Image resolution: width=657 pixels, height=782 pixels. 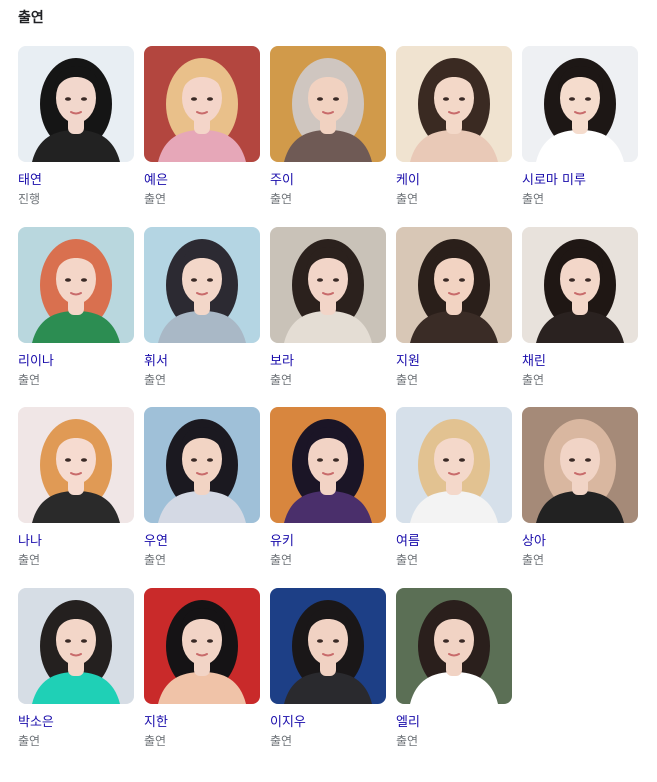 I want to click on cast-card: 상아 출연, so click(x=580, y=497).